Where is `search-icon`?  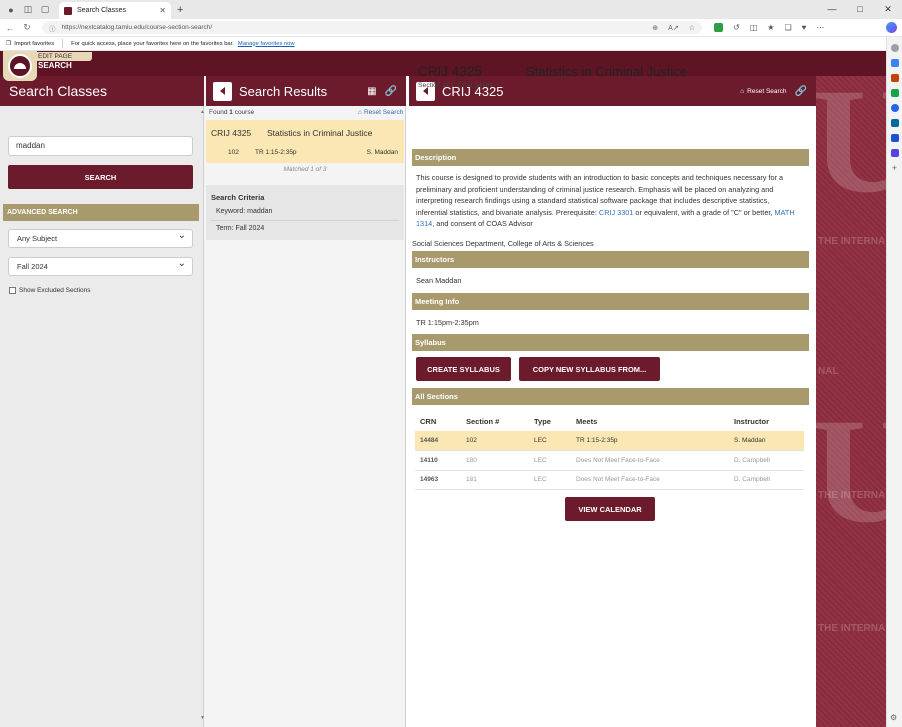 search-icon is located at coordinates (894, 48).